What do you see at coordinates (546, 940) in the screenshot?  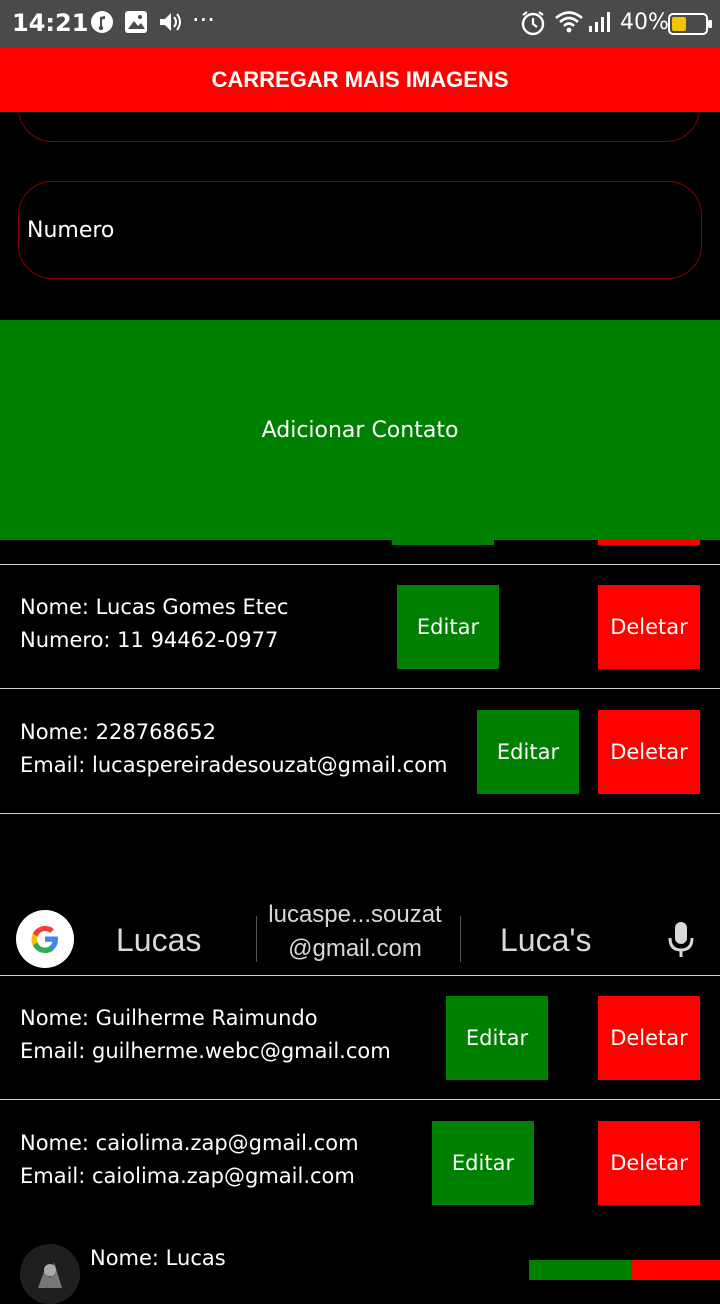 I see `suggestion-right: Luca's` at bounding box center [546, 940].